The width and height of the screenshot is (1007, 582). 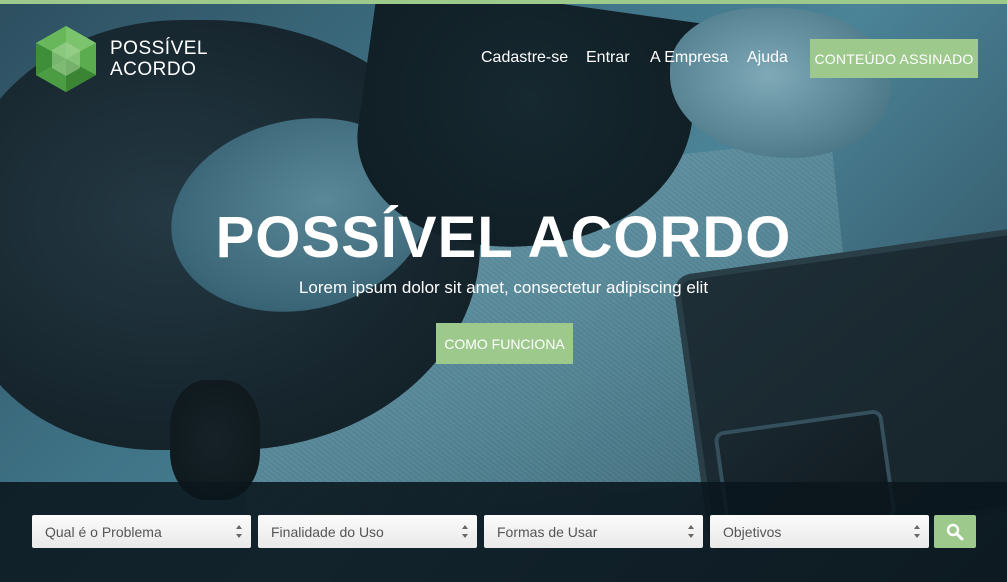 What do you see at coordinates (608, 58) in the screenshot?
I see `nav-link-entrar: Entrar` at bounding box center [608, 58].